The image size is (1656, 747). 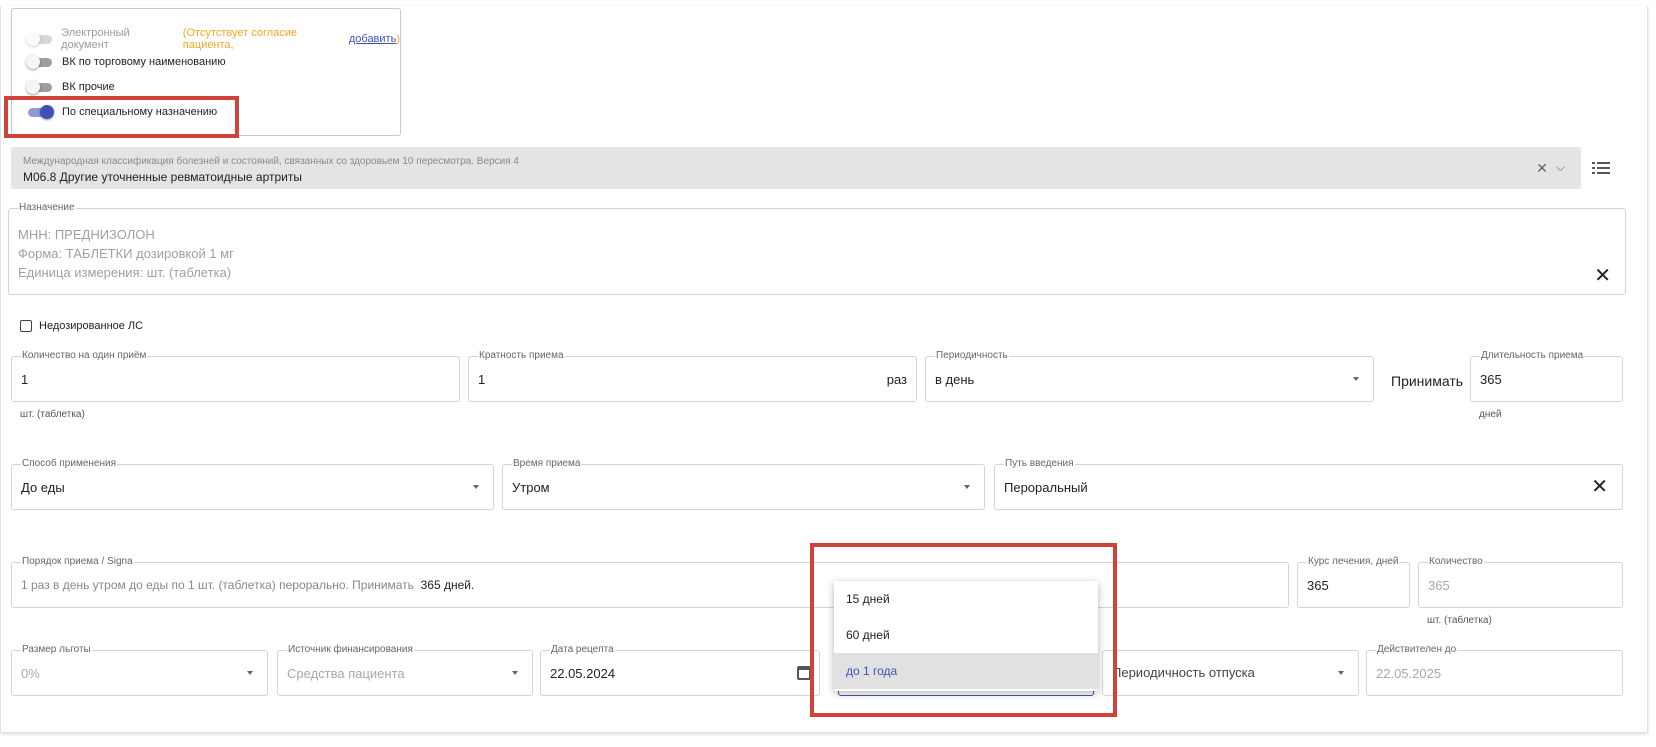 What do you see at coordinates (126, 253) in the screenshot?
I see `drug-form: Форма: ТАБЛЕТКИ дозировкой 1 мг` at bounding box center [126, 253].